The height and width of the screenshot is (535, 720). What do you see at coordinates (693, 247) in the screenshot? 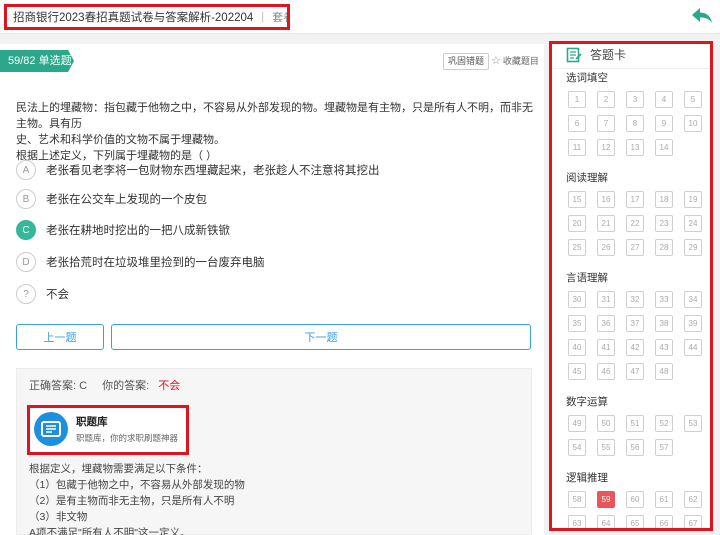
I see `question-number-cell: 29` at bounding box center [693, 247].